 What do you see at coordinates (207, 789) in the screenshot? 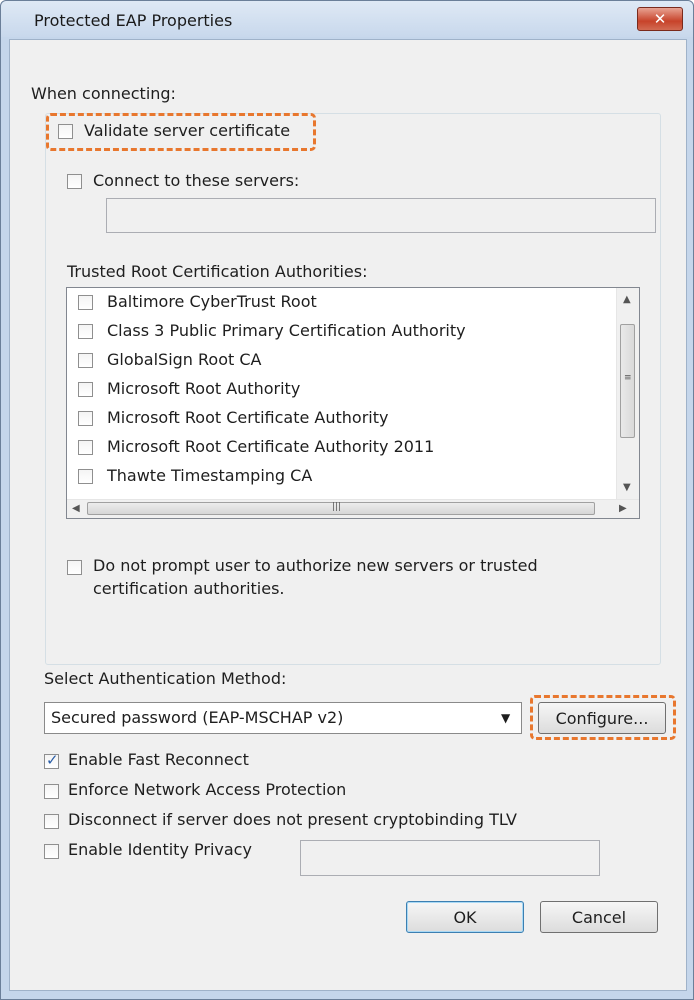
I see `nap-label: Enforce Network Access Protection` at bounding box center [207, 789].